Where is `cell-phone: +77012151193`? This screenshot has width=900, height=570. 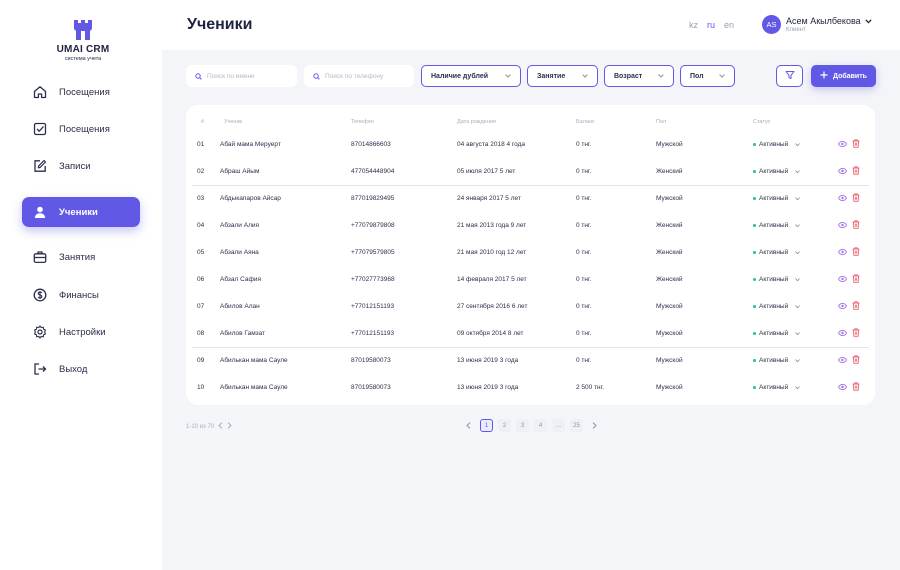
cell-phone: +77012151193 is located at coordinates (373, 333).